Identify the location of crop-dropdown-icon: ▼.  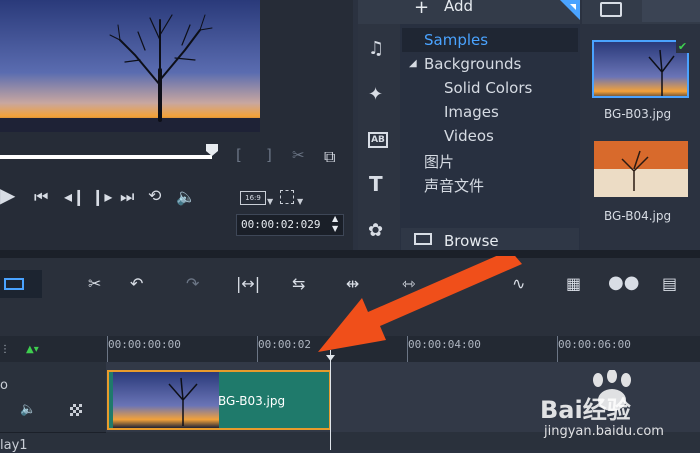
(300, 201).